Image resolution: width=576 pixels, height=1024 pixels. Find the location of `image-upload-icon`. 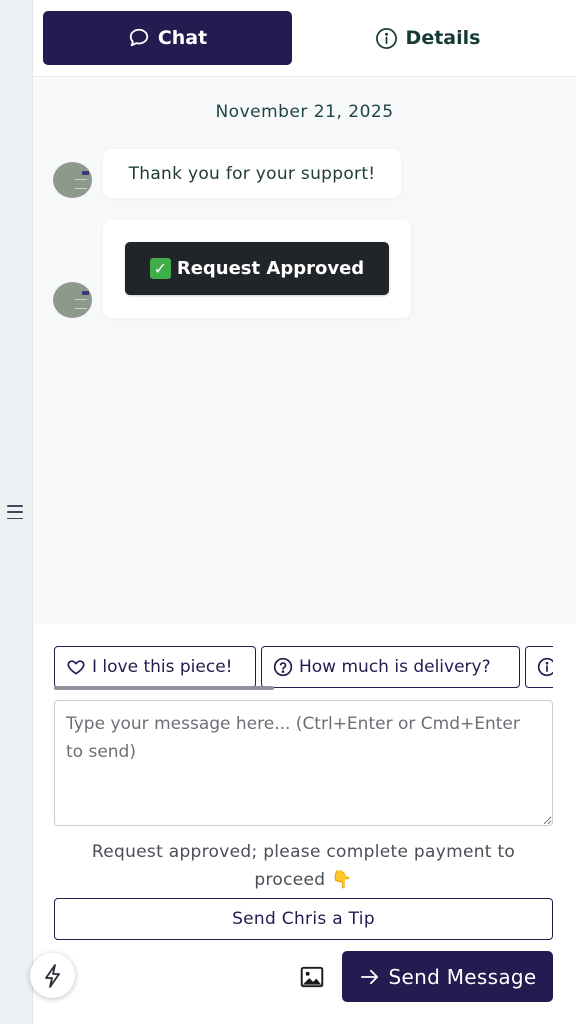

image-upload-icon is located at coordinates (312, 977).